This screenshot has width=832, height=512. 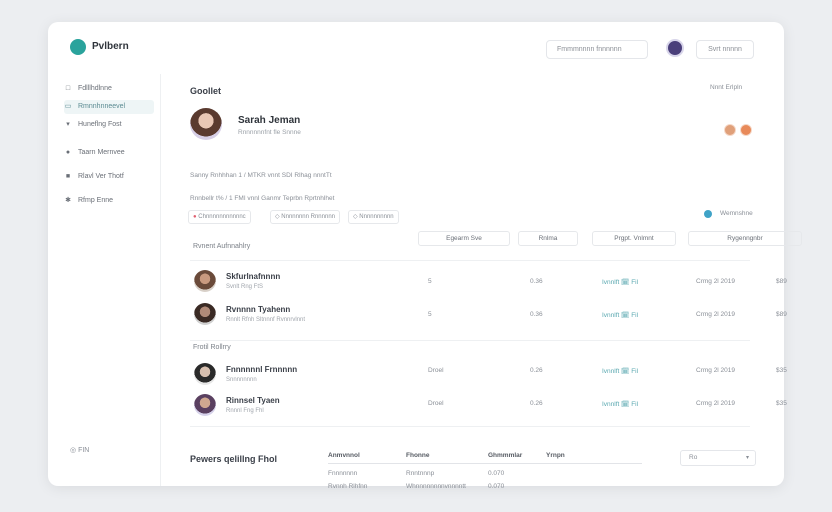 I want to click on bottom-cell: Rvnnh Rlhfnn, so click(x=348, y=486).